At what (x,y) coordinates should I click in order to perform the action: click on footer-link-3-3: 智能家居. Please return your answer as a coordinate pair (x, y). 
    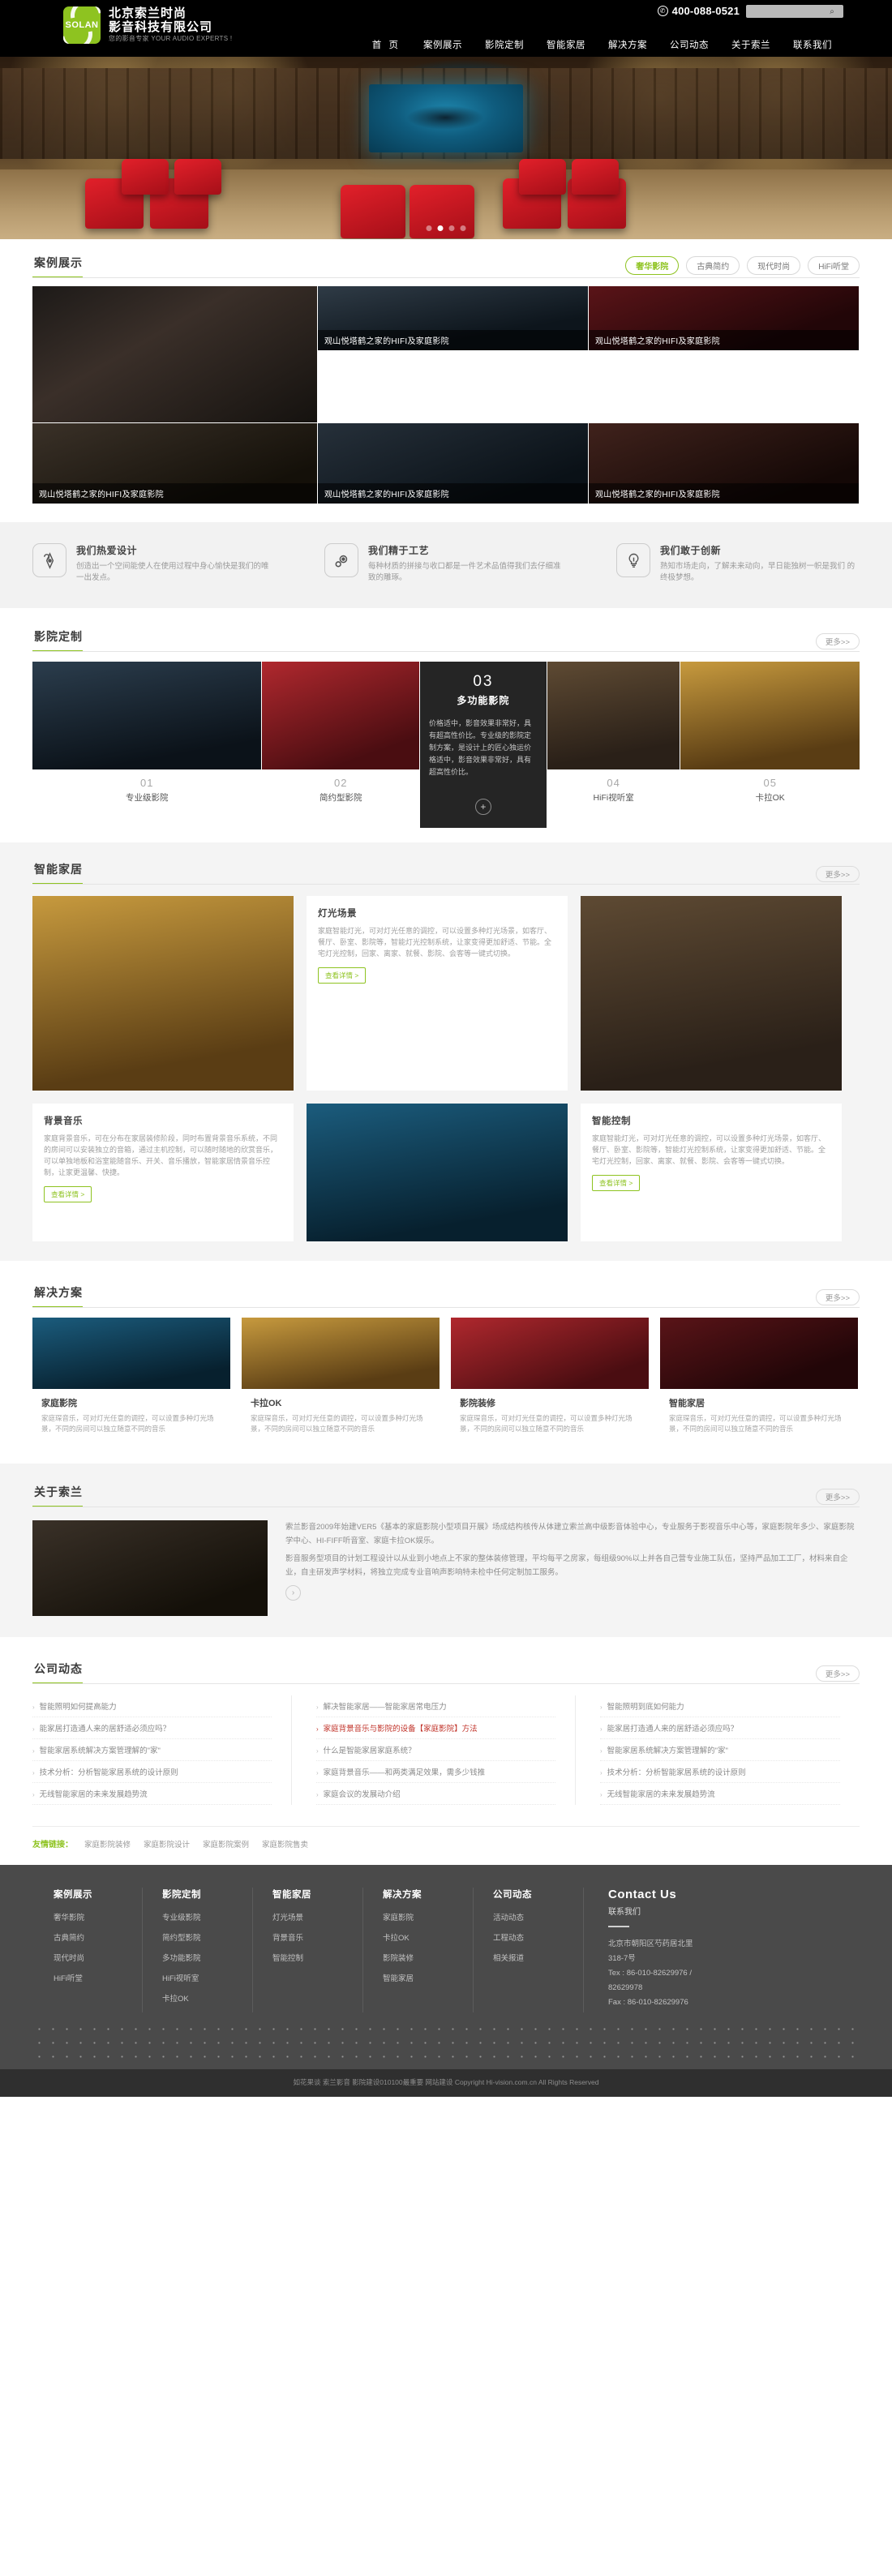
    Looking at the image, I should click on (428, 1977).